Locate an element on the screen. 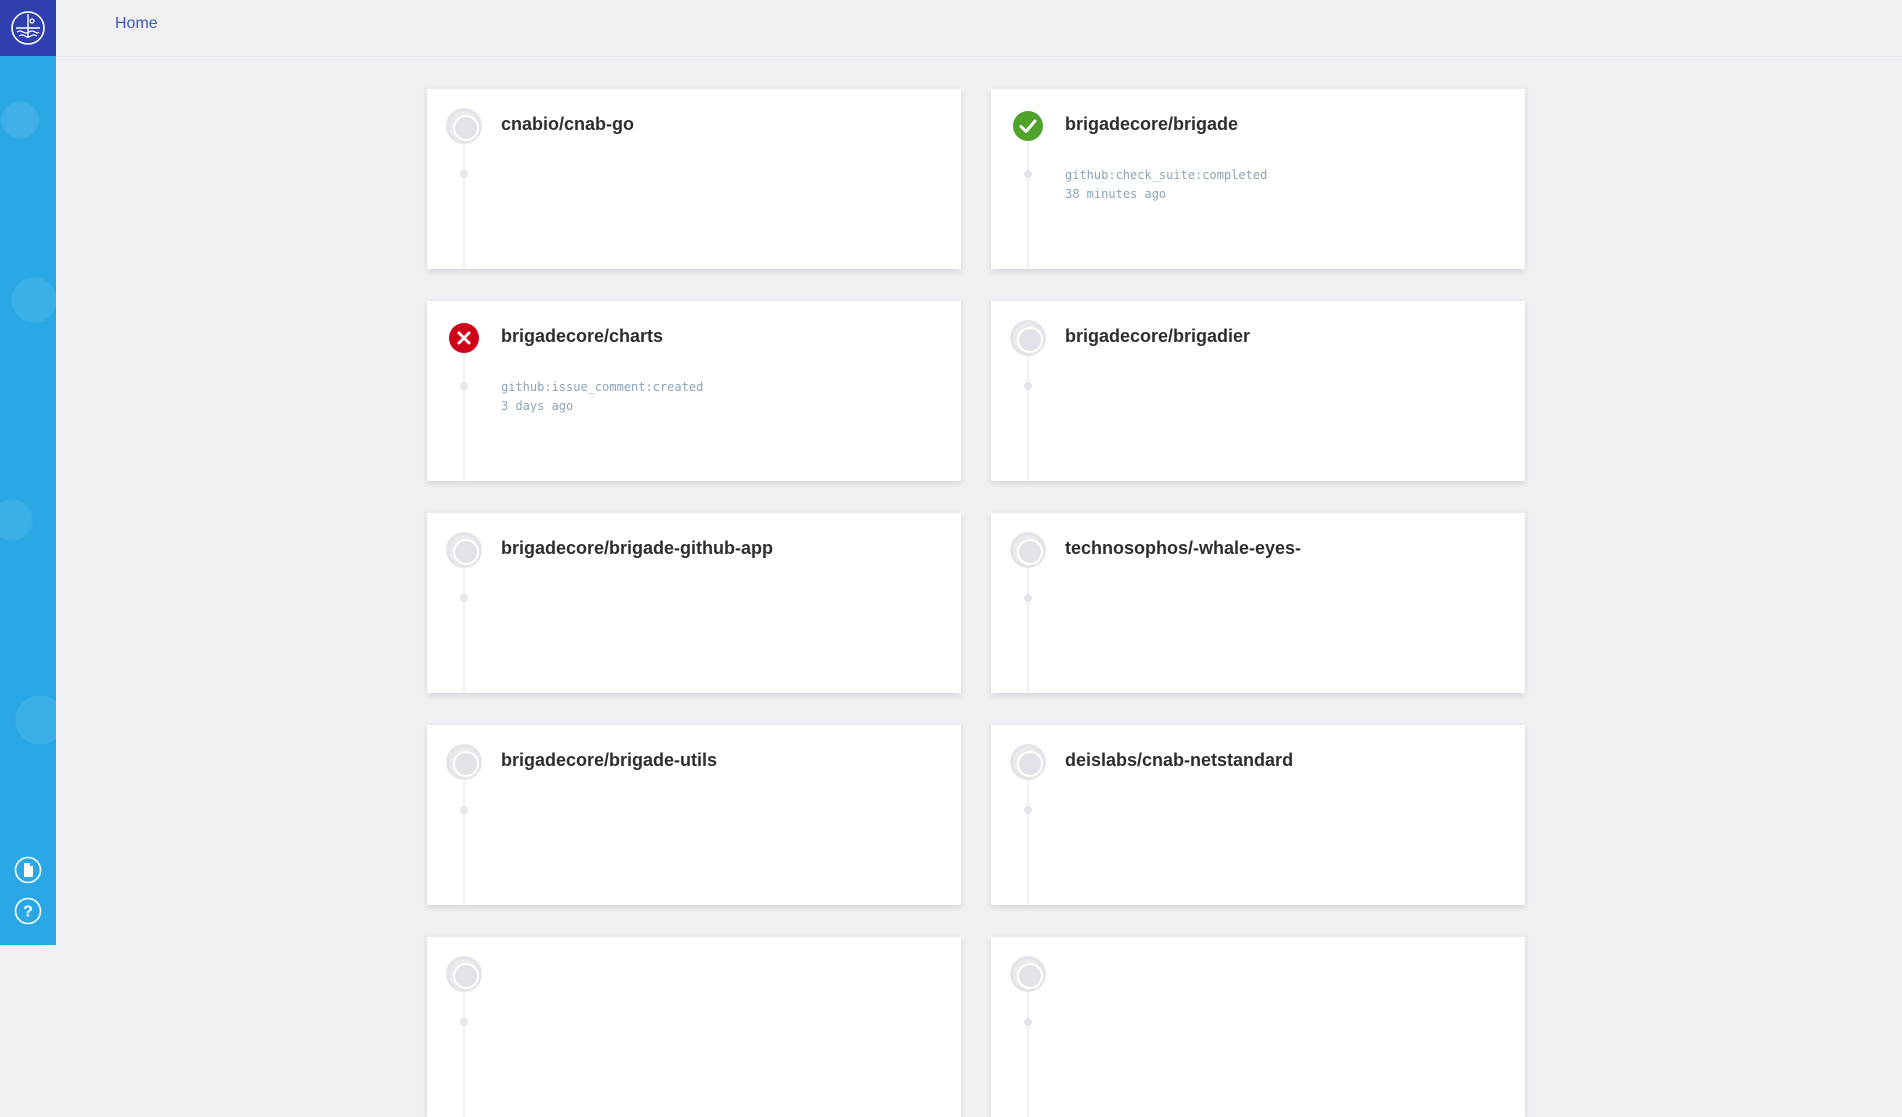  top-header: Home is located at coordinates (979, 28).